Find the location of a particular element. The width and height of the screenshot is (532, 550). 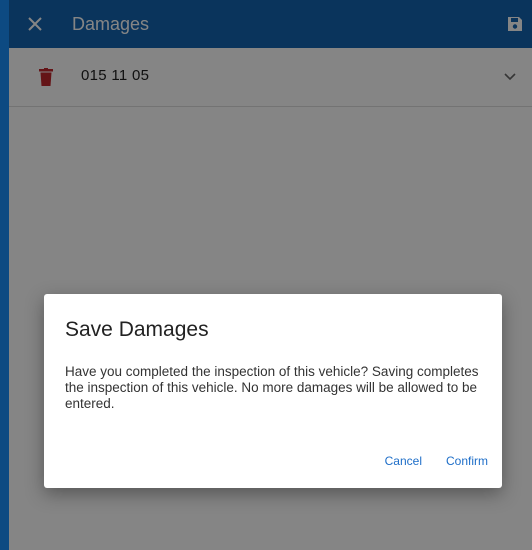

dialog-actions: Cancel Confirm is located at coordinates (436, 461).